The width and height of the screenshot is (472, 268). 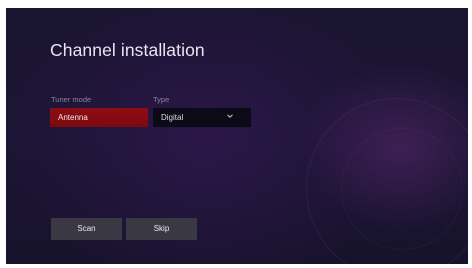 I want to click on page-title: Channel installation, so click(x=127, y=50).